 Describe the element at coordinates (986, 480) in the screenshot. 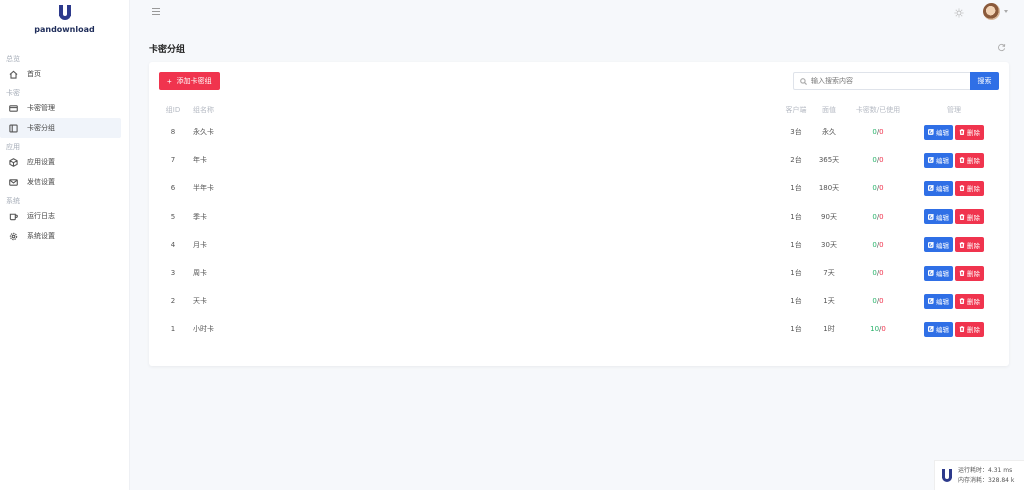

I see `memory-text: 内存消耗：328.84 k` at that location.